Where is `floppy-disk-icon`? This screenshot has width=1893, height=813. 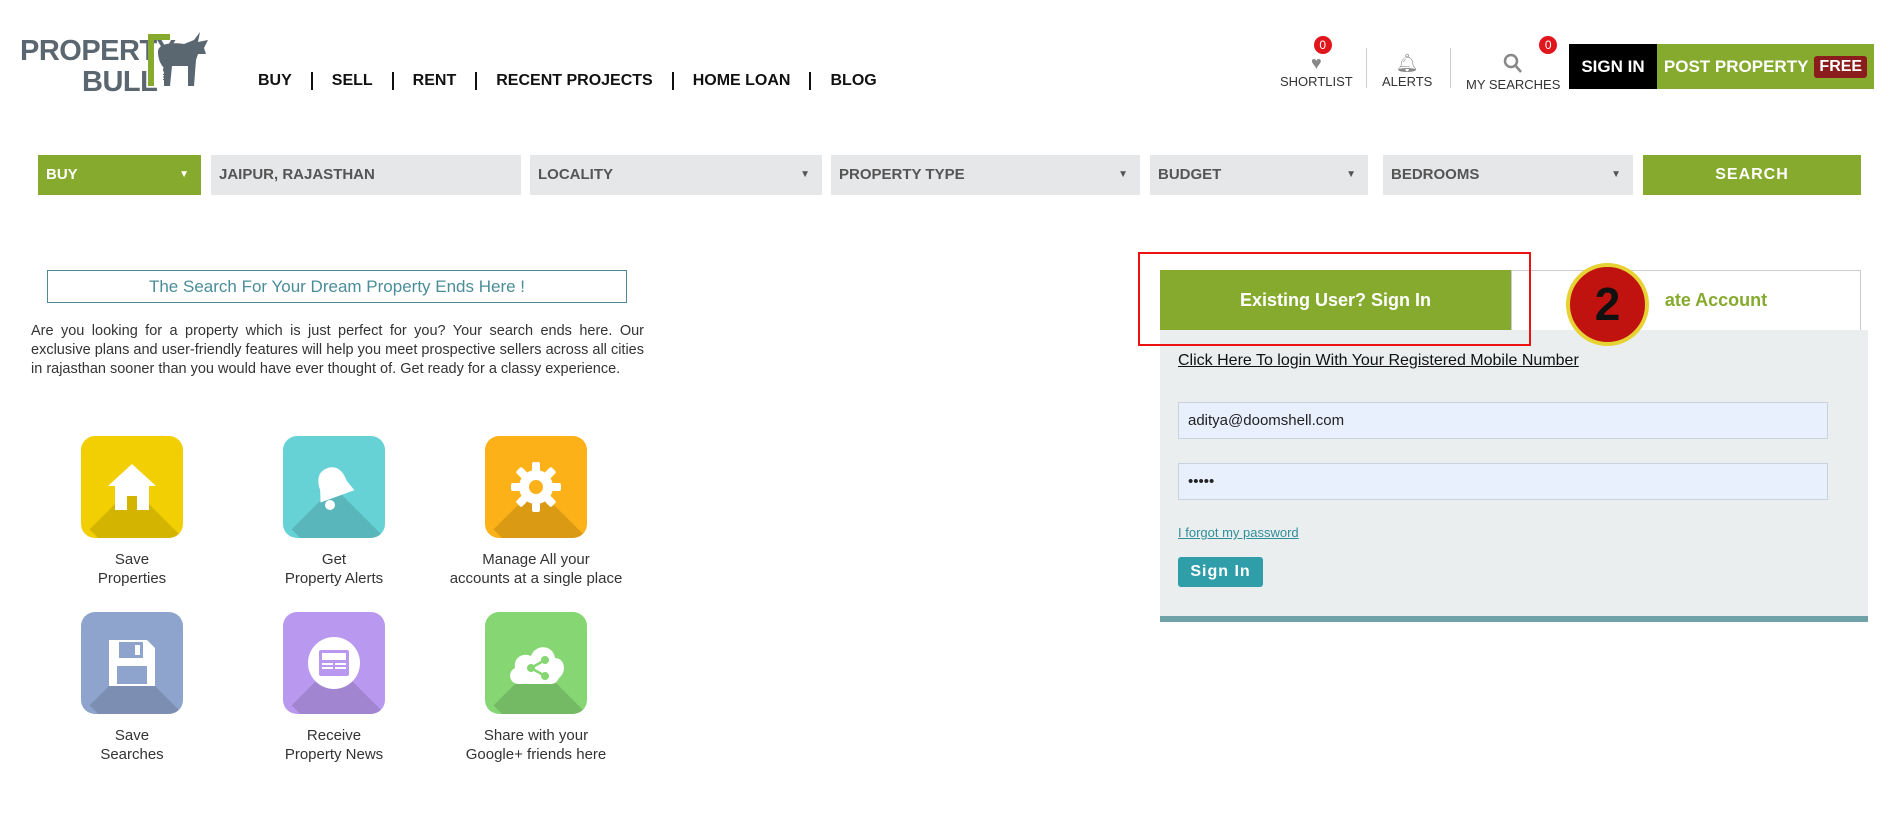 floppy-disk-icon is located at coordinates (132, 663).